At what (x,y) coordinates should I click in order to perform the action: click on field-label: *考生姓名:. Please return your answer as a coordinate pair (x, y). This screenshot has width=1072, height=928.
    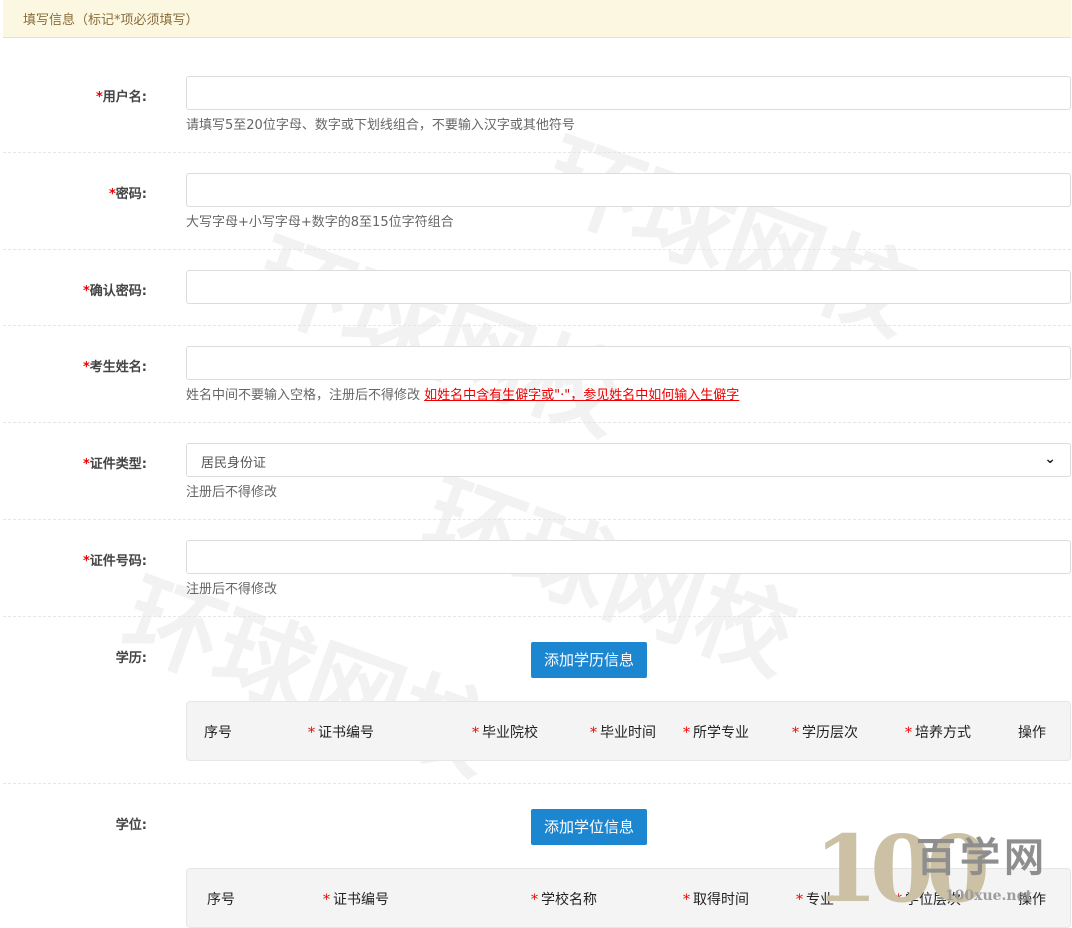
    Looking at the image, I should click on (114, 367).